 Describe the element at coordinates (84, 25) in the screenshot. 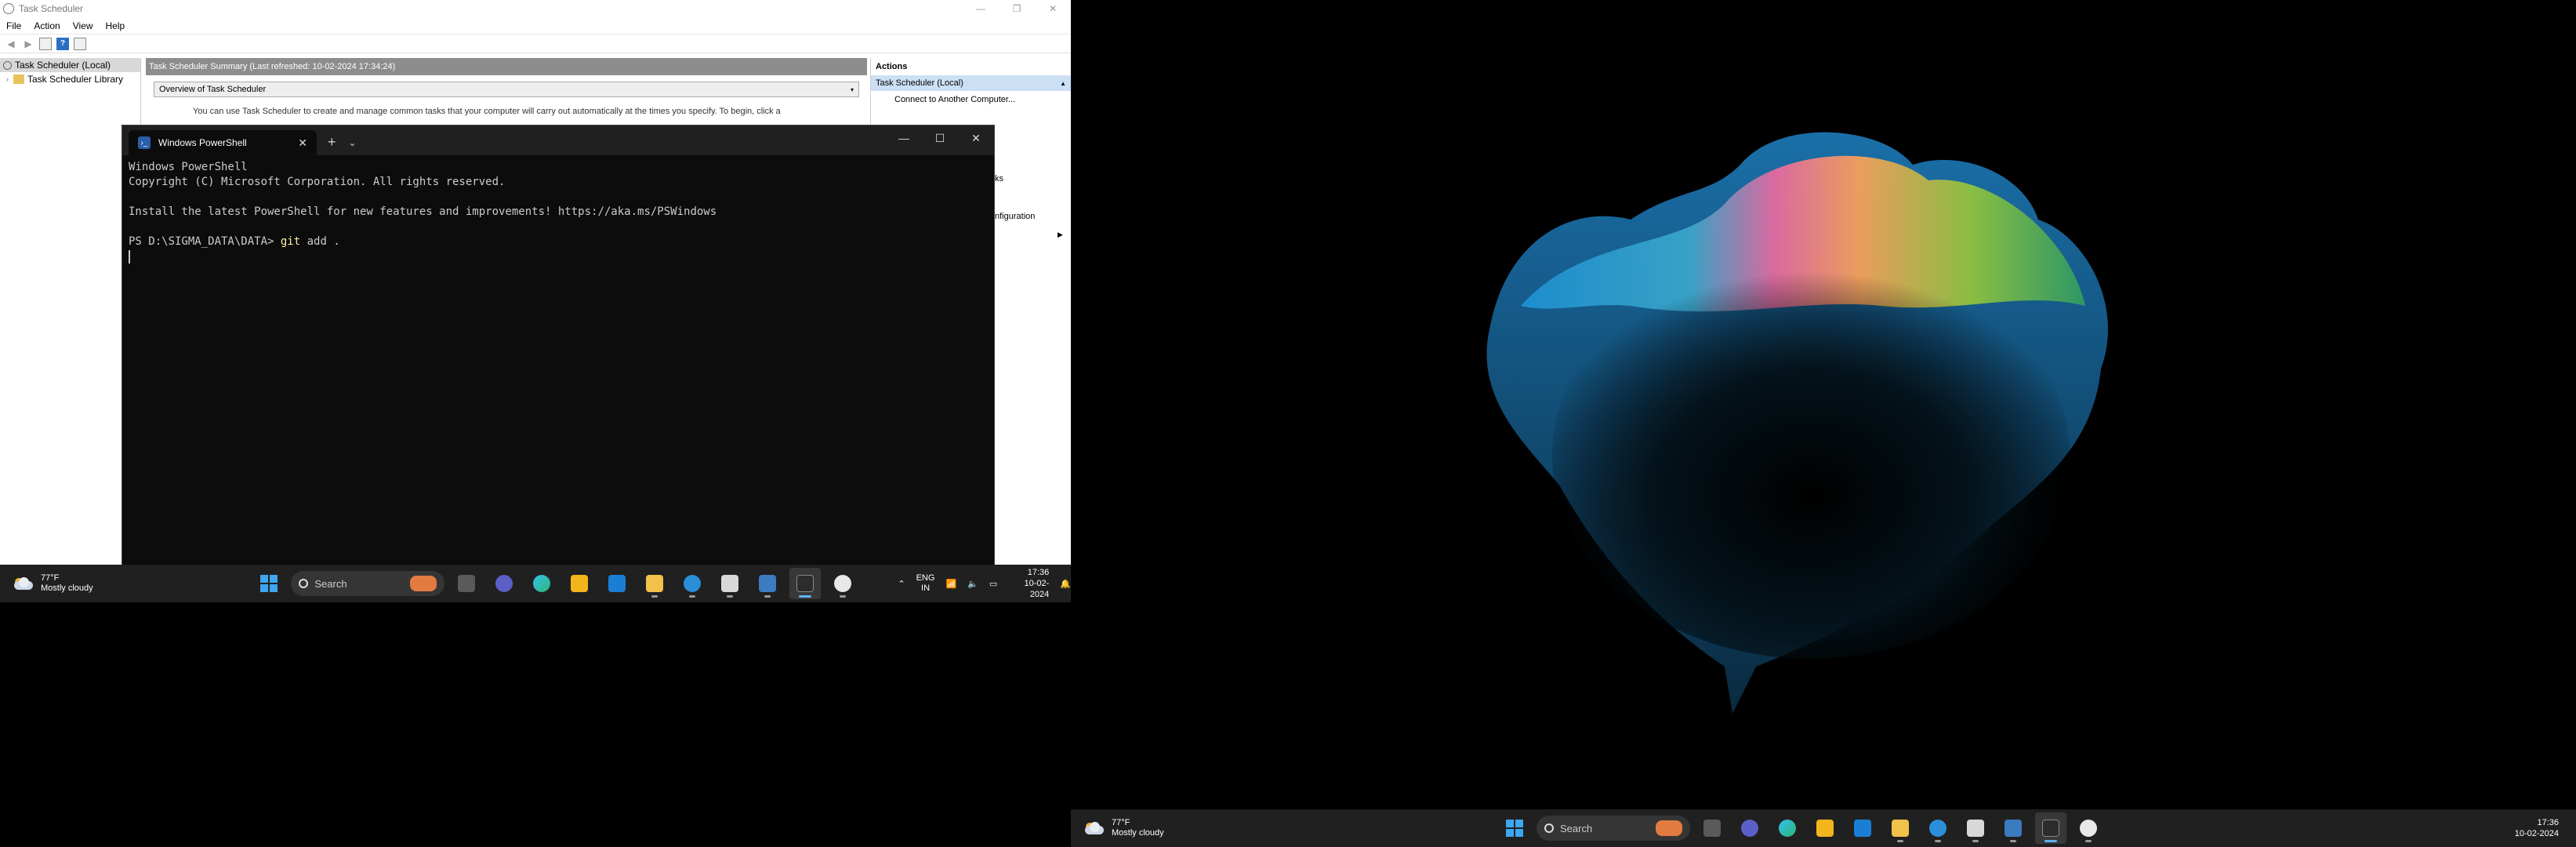

I see `menu-view: View` at that location.